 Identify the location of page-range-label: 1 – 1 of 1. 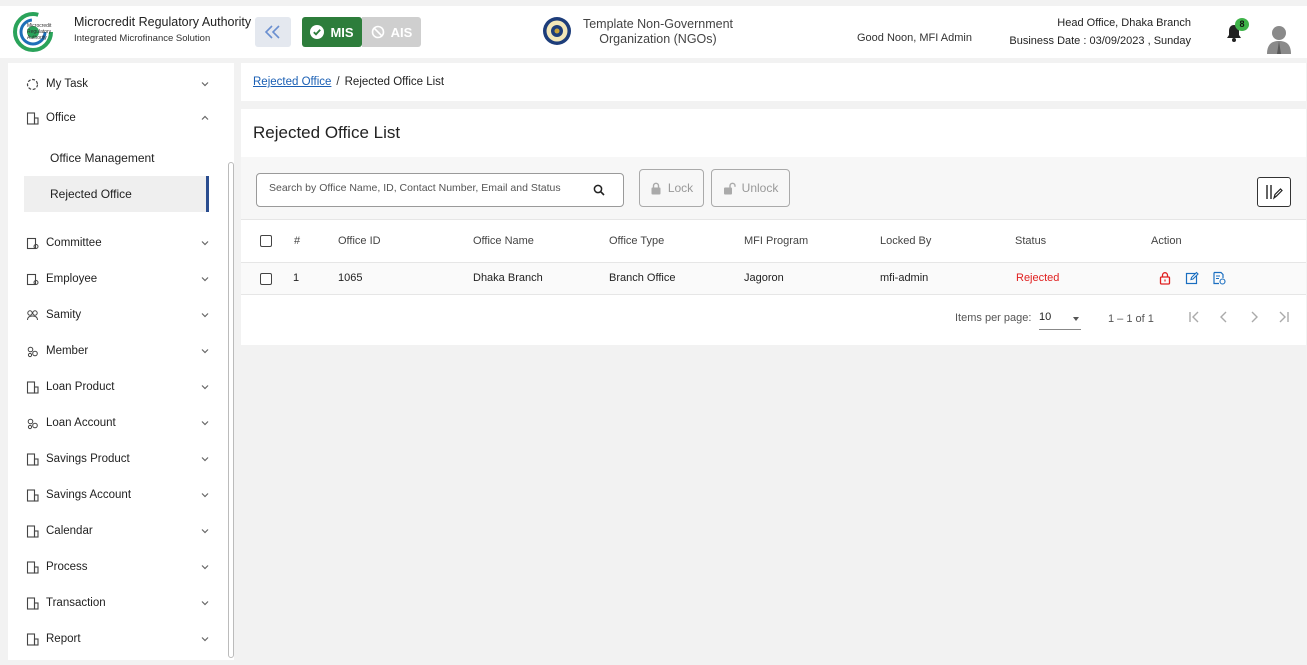
(1131, 319).